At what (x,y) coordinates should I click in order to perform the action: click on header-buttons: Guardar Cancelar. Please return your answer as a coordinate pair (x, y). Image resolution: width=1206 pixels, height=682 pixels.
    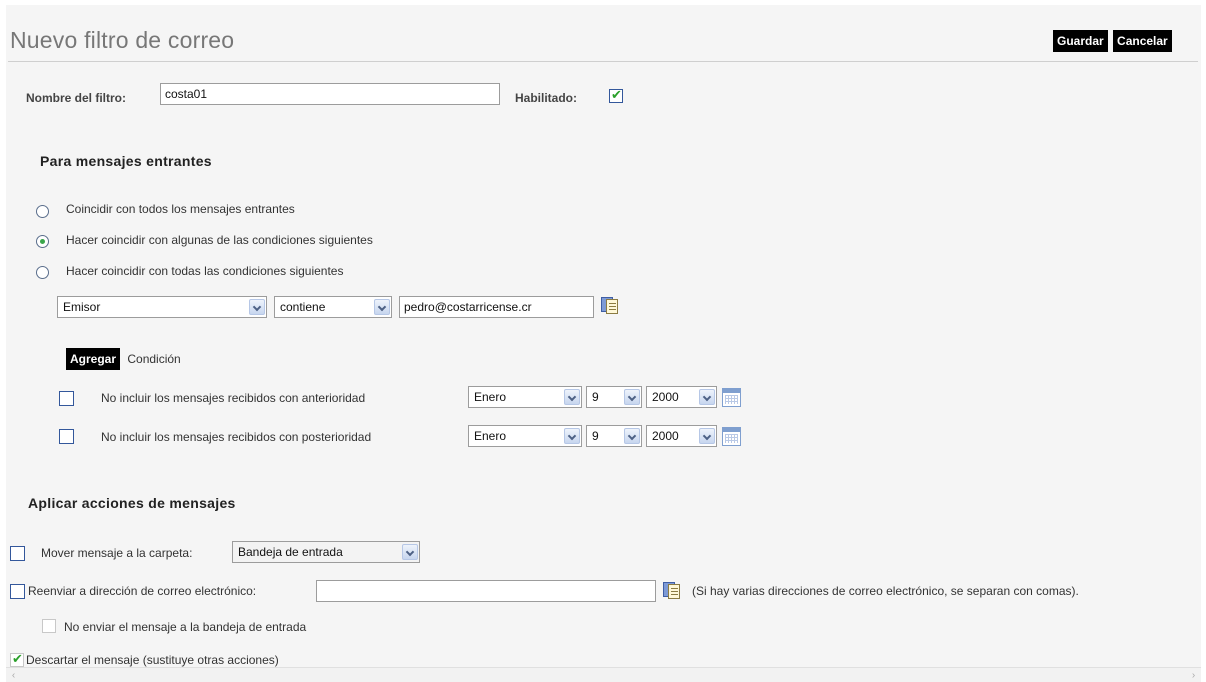
    Looking at the image, I should click on (1112, 41).